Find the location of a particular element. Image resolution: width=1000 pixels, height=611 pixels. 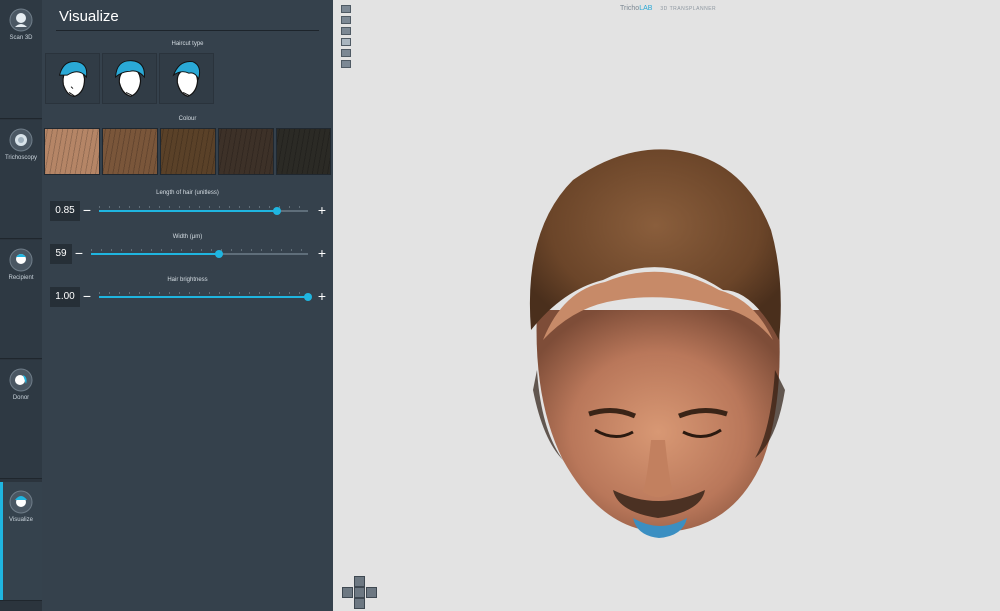

haircut-short-icon is located at coordinates (73, 78).